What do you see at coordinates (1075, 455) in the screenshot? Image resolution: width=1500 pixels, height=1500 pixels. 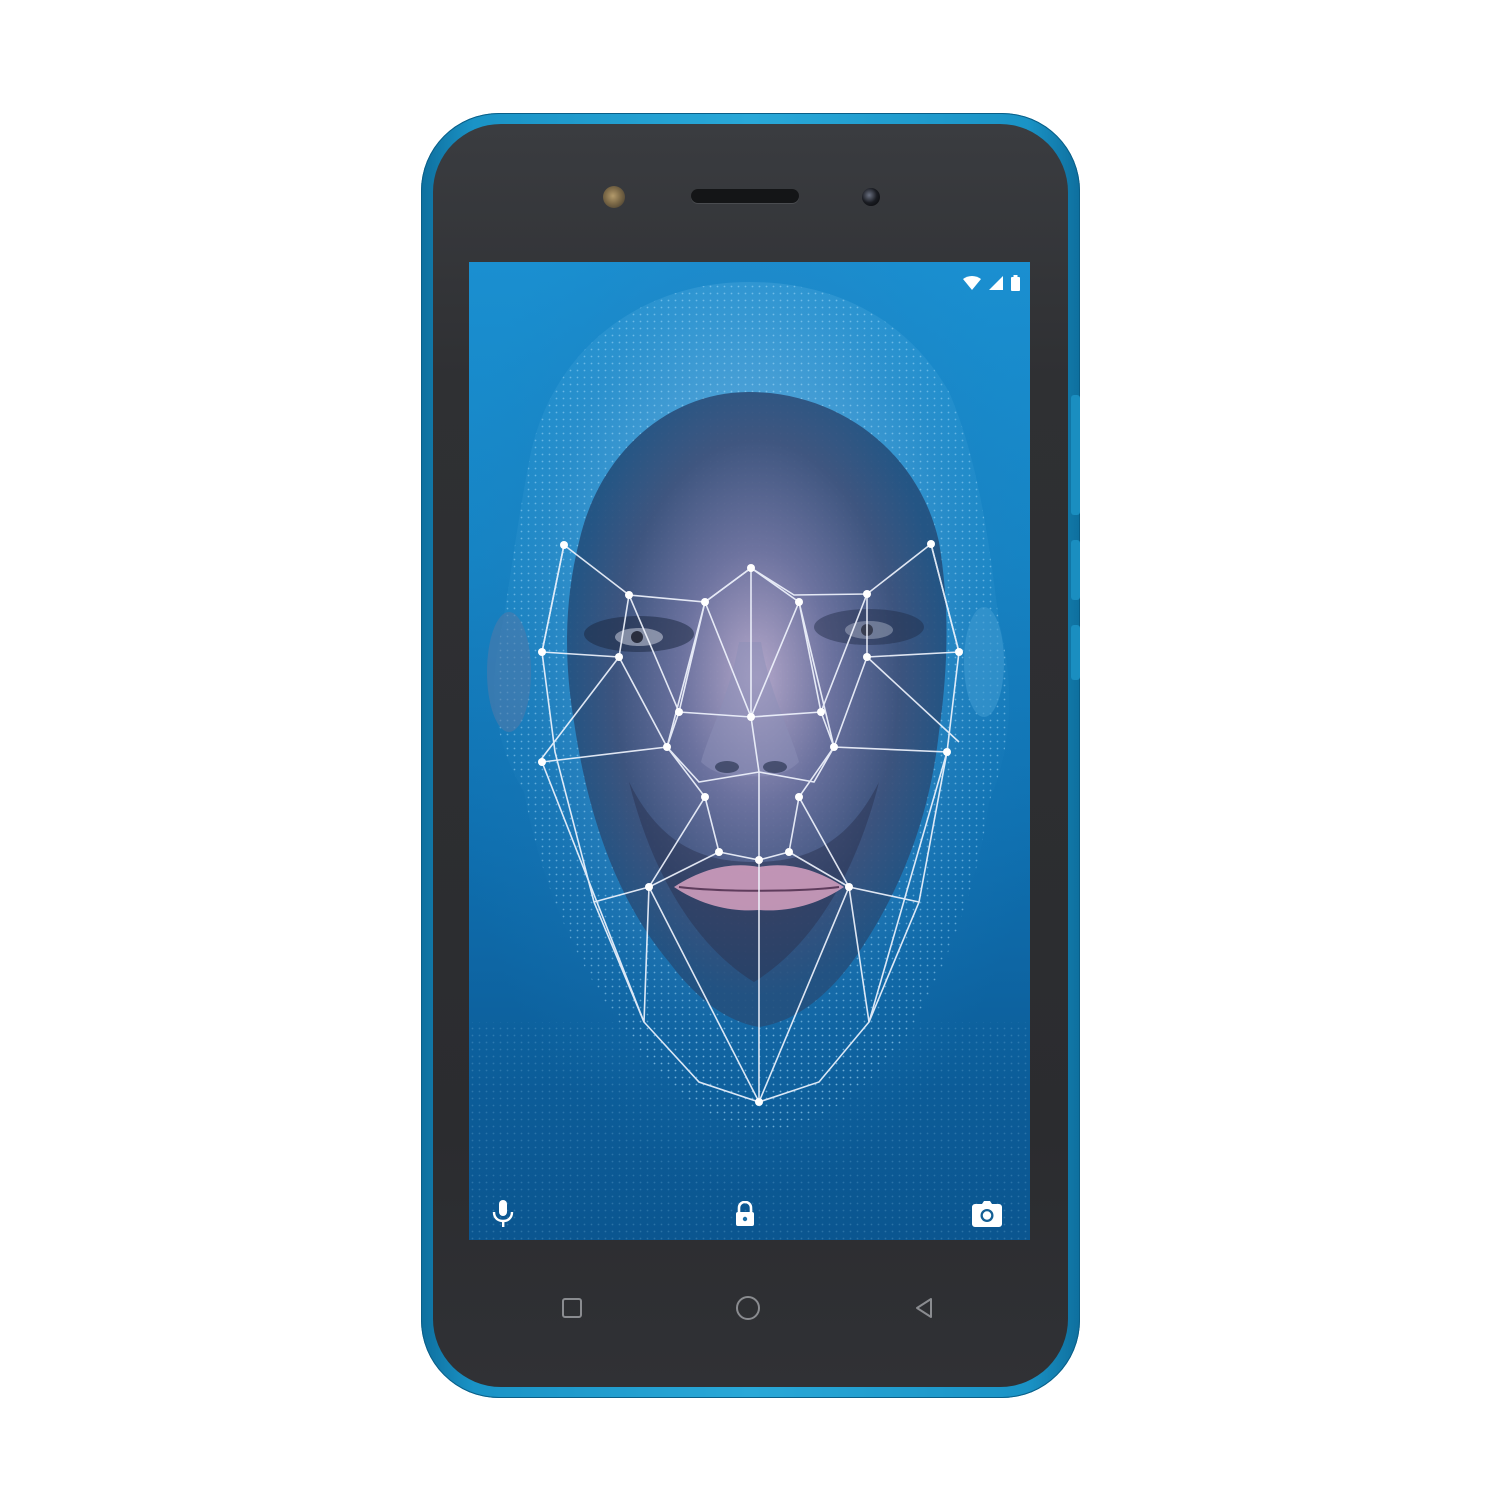 I see `volume-button` at bounding box center [1075, 455].